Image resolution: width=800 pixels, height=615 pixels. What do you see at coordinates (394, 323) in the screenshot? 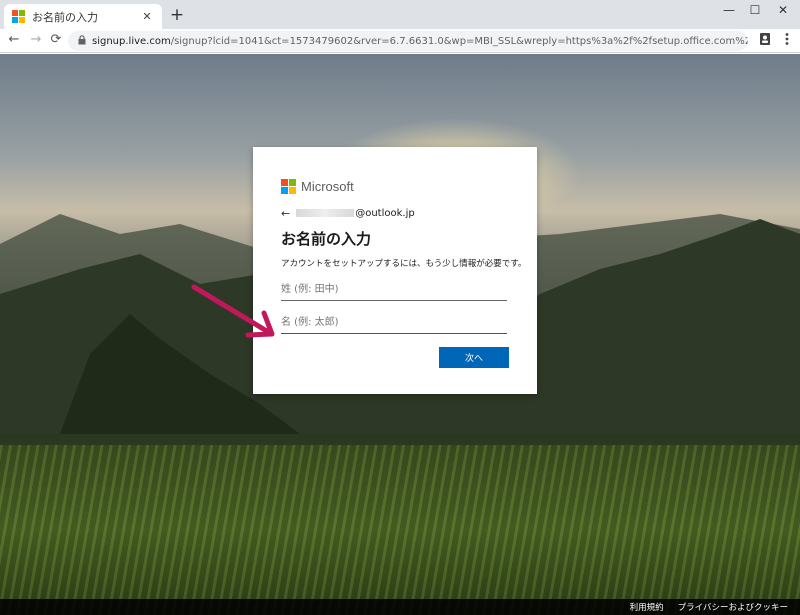
I see `first-name-field` at bounding box center [394, 323].